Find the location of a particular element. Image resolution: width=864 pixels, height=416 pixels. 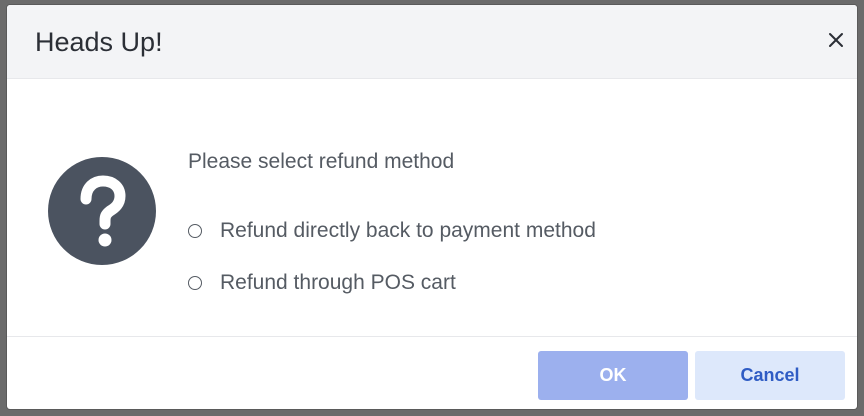

option-label: Refund directly back to payment method is located at coordinates (408, 230).